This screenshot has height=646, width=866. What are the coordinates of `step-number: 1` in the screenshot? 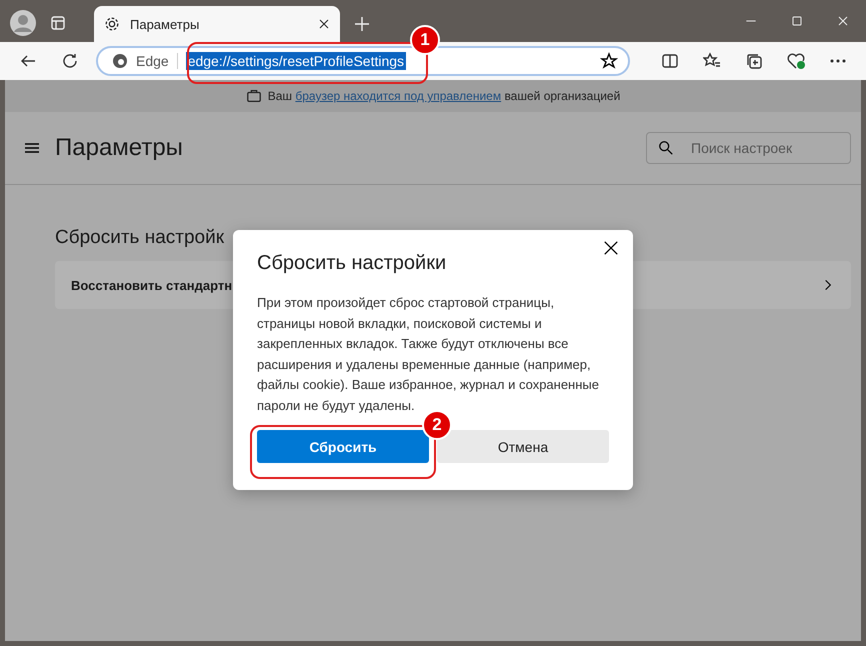 It's located at (425, 40).